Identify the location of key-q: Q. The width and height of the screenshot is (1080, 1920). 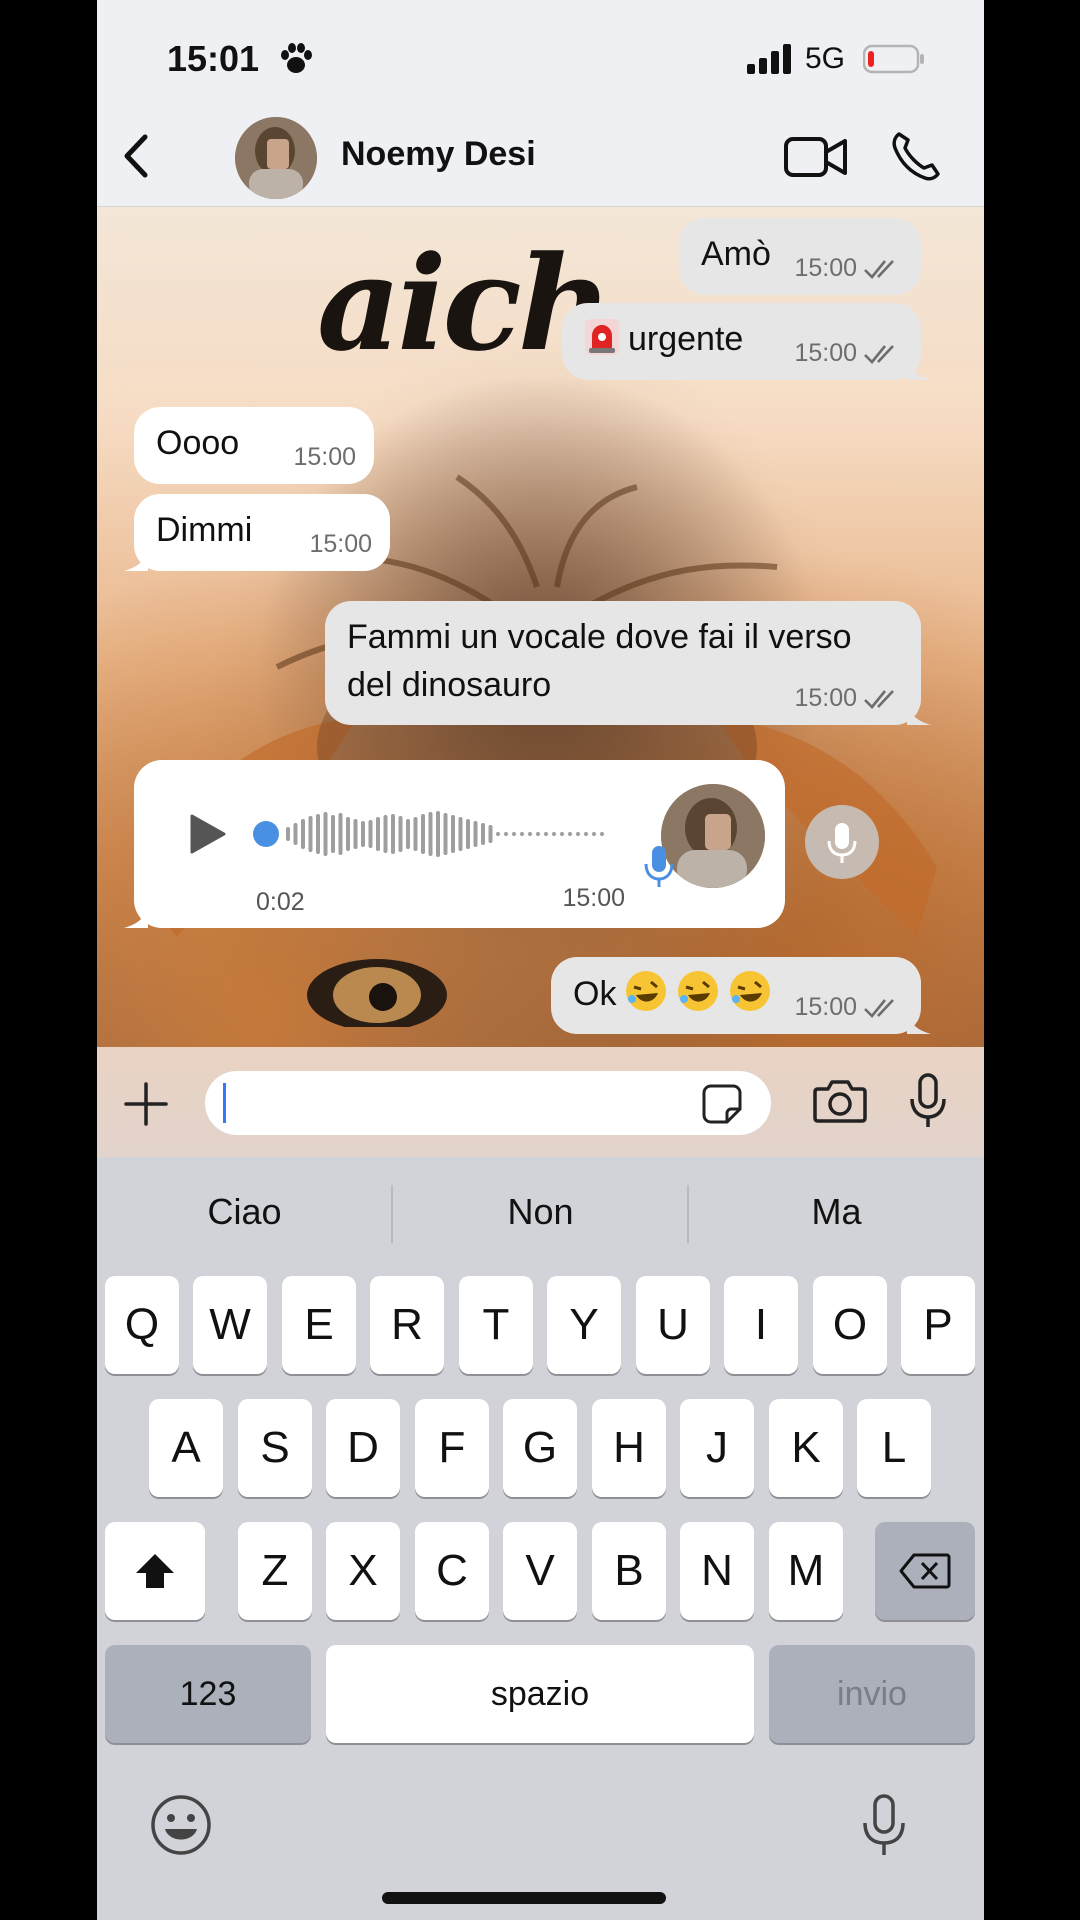
(142, 1325).